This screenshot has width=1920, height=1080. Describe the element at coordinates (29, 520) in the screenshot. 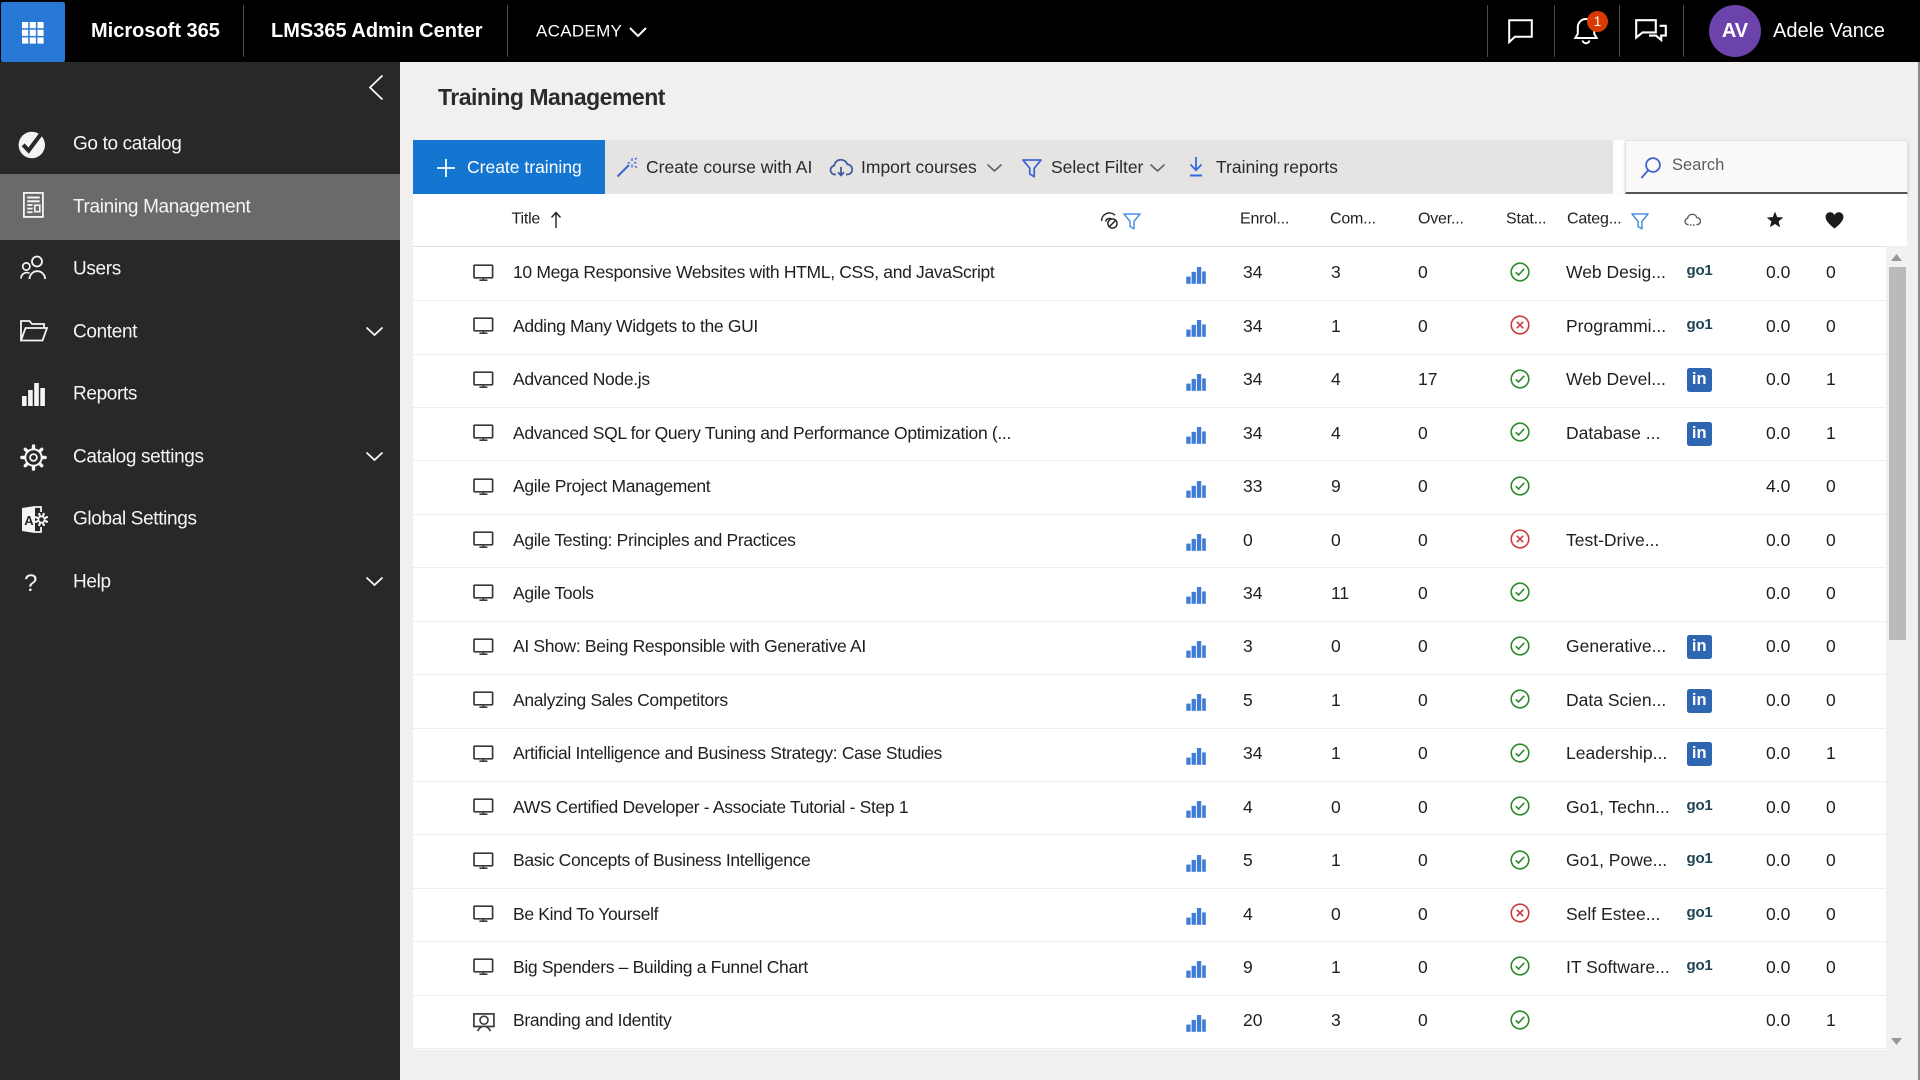

I see `svg-text: A` at that location.